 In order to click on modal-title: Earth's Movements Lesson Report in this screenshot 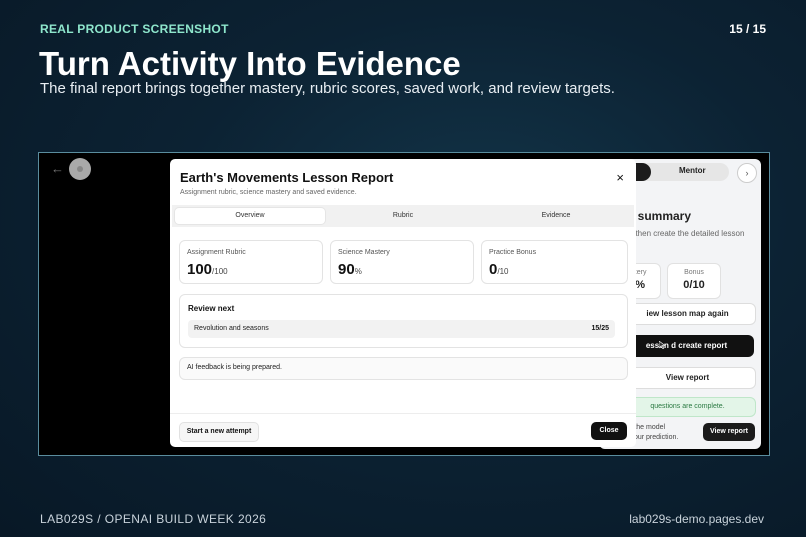, I will do `click(287, 177)`.